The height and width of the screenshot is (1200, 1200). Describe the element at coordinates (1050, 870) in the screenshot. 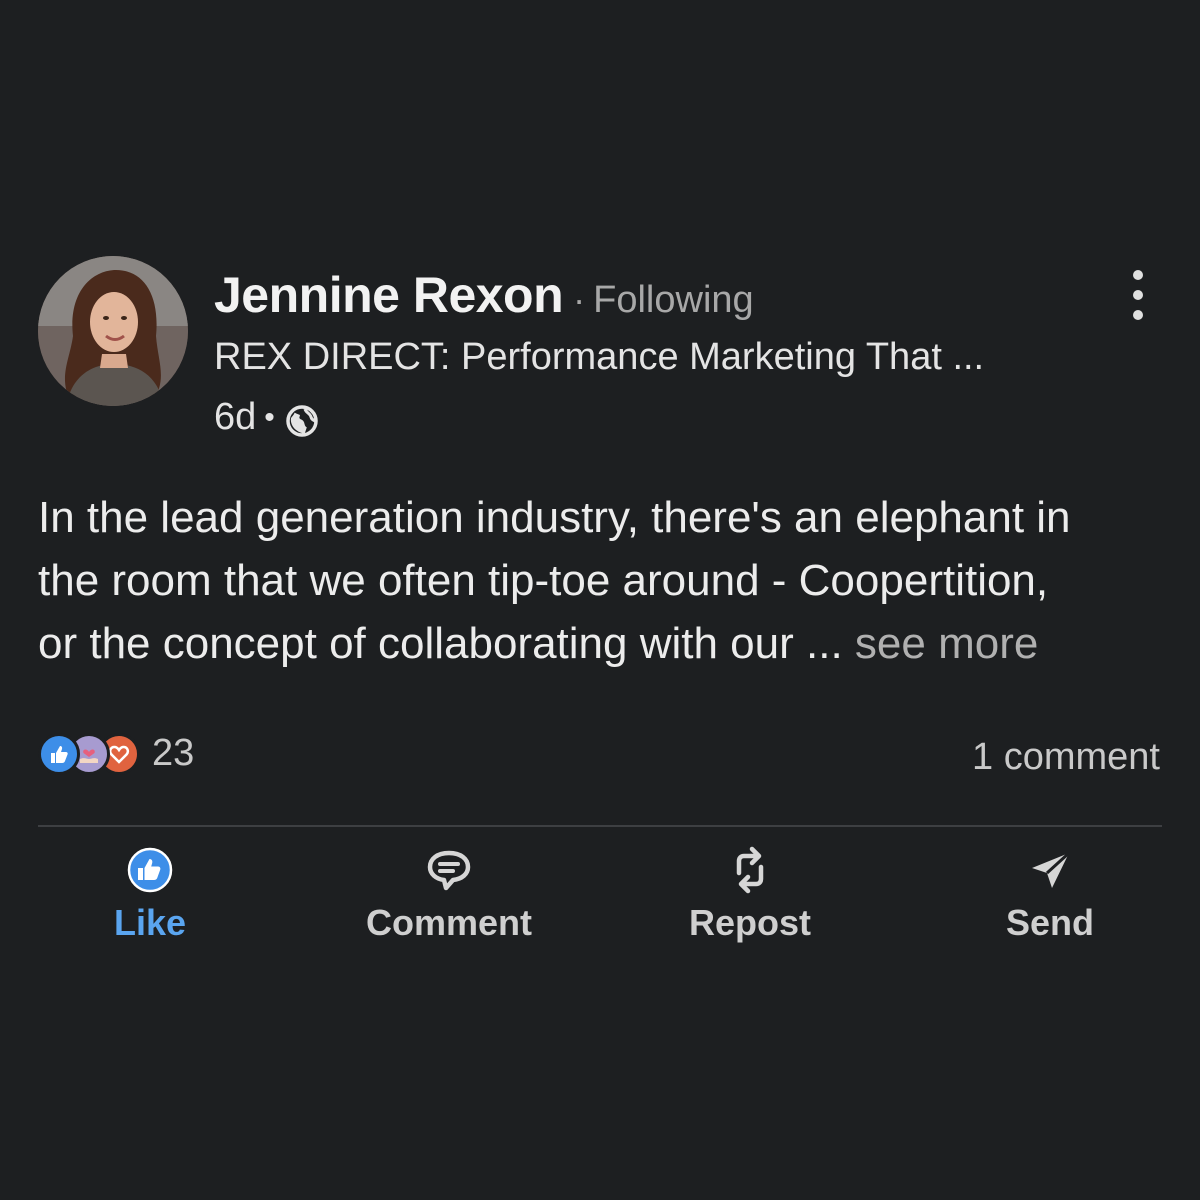

I see `send-icon` at that location.